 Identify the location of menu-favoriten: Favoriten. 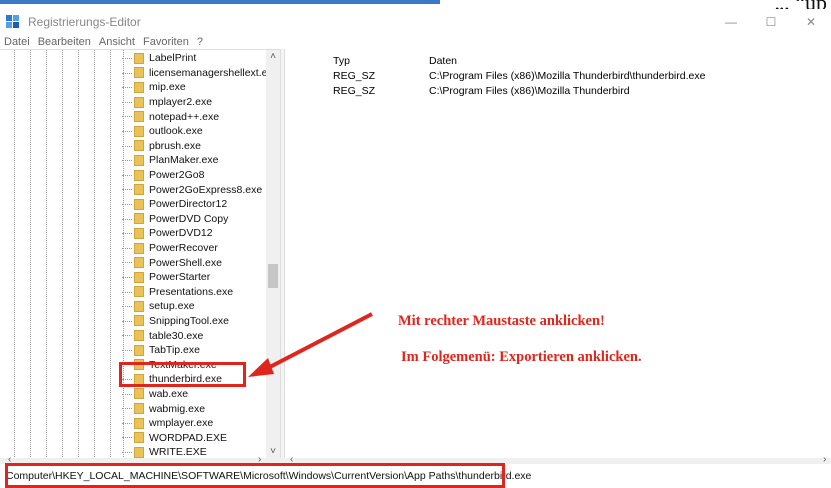
(166, 42).